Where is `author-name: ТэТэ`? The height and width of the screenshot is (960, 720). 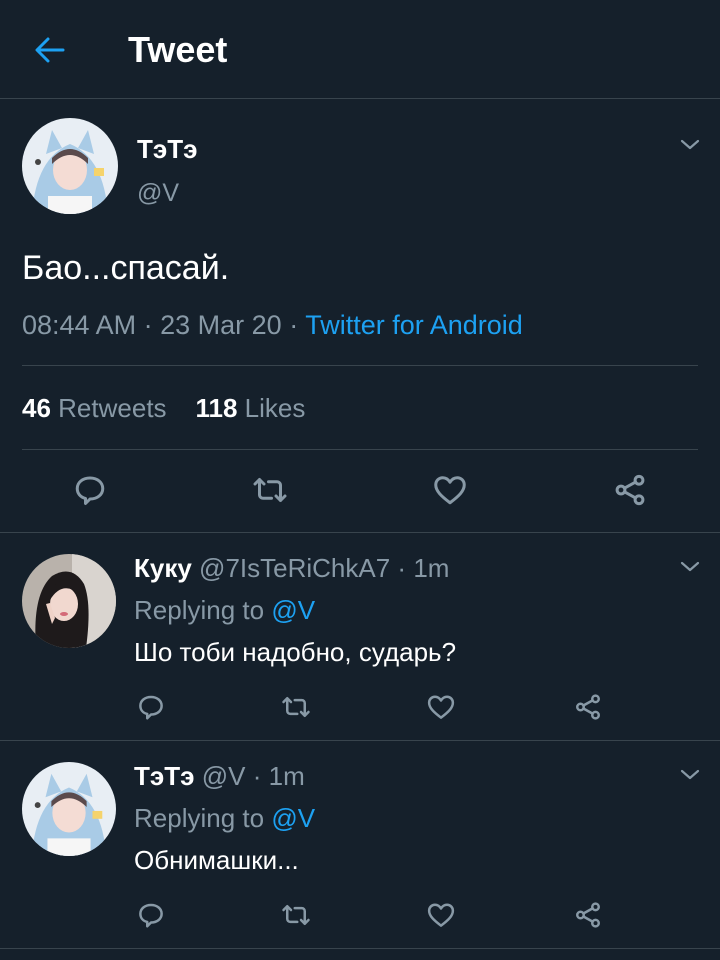 author-name: ТэТэ is located at coordinates (167, 149).